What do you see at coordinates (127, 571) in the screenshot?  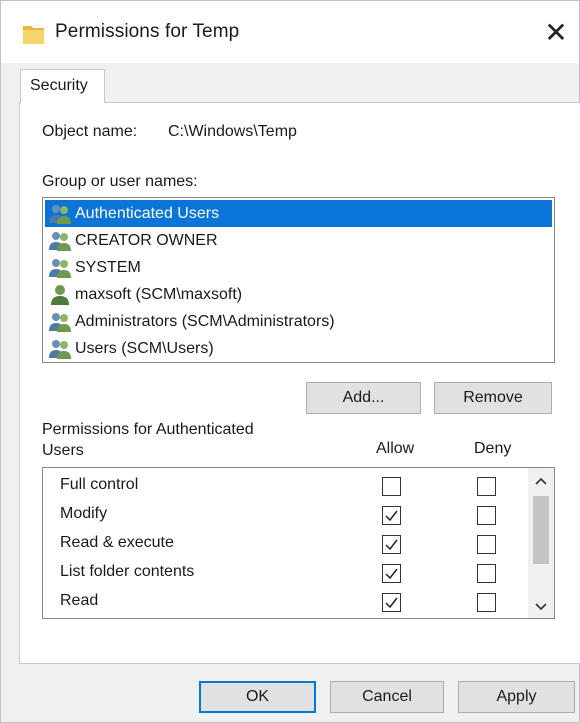 I see `permission-name: List folder contents` at bounding box center [127, 571].